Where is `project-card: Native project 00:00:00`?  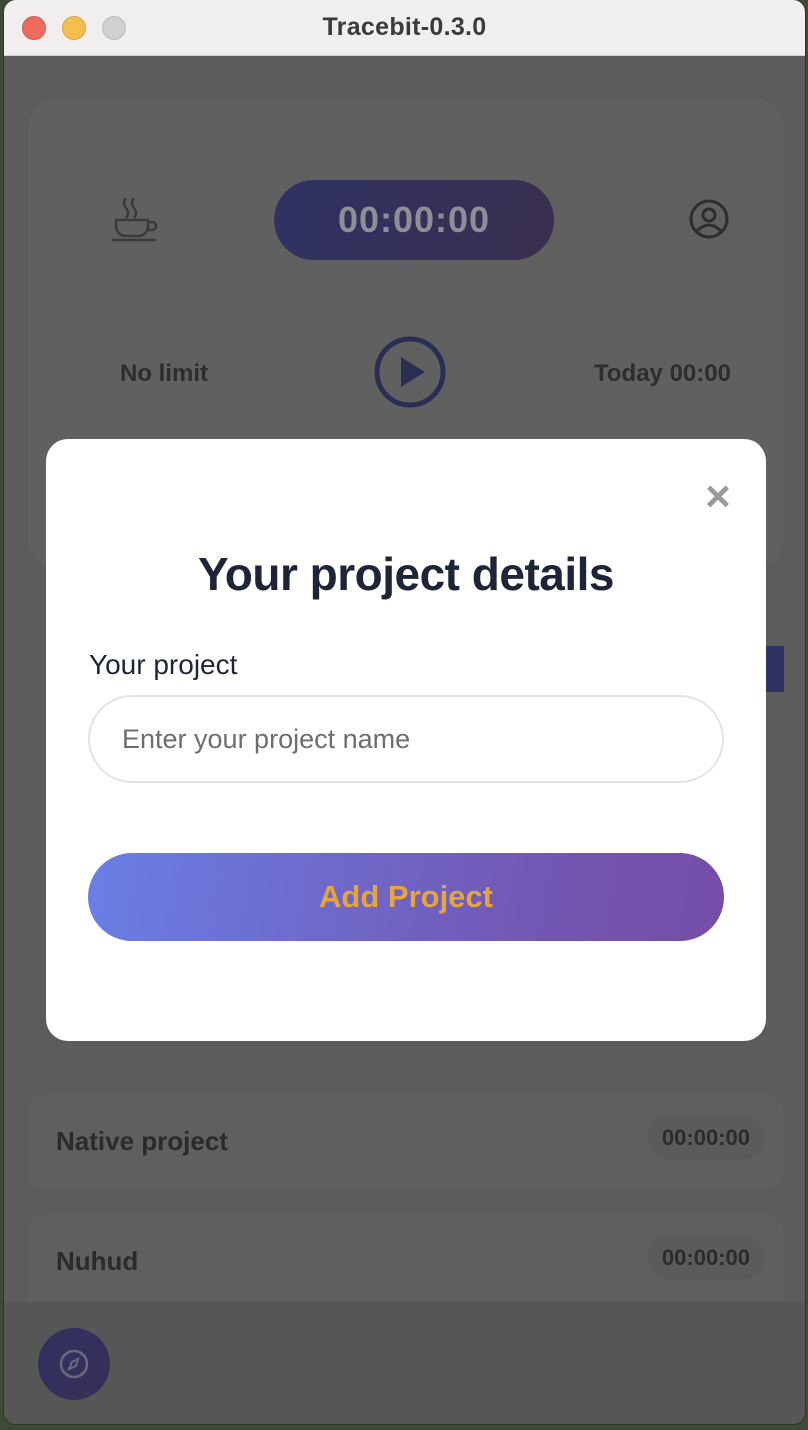 project-card: Native project 00:00:00 is located at coordinates (405, 1142).